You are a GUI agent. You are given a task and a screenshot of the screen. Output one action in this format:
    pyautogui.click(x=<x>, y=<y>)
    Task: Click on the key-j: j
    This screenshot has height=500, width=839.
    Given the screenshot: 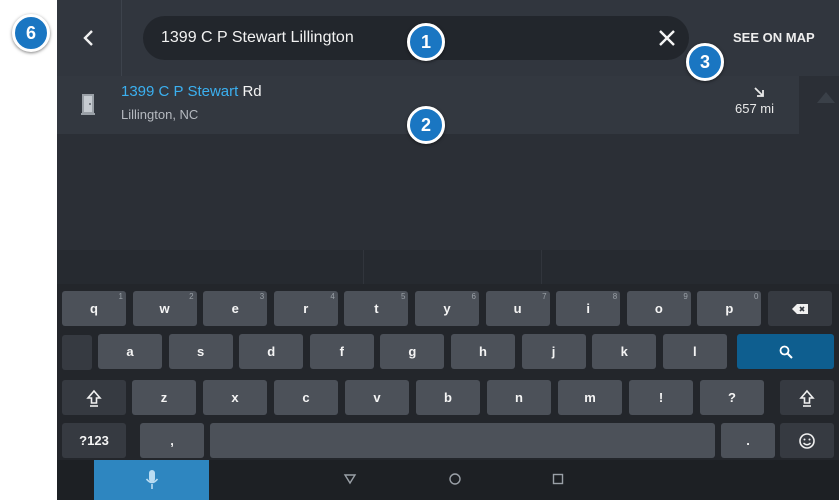 What is the action you would take?
    pyautogui.click(x=553, y=351)
    